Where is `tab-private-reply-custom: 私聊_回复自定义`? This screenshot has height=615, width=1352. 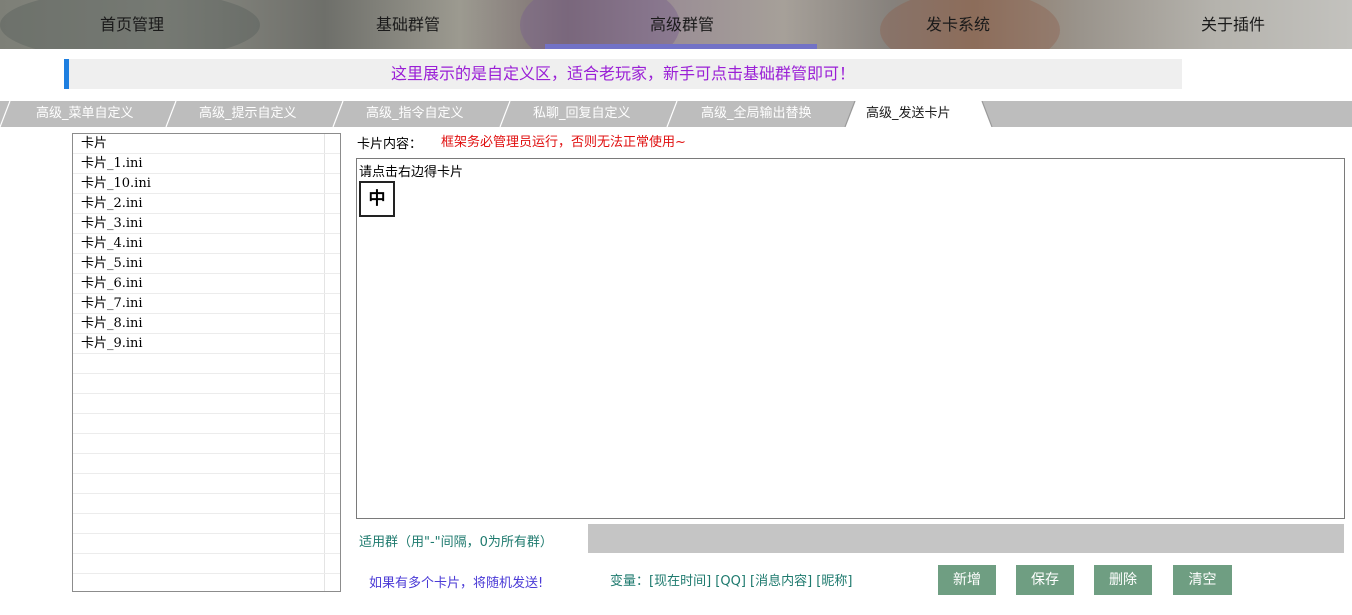 tab-private-reply-custom: 私聊_回复自定义 is located at coordinates (582, 114).